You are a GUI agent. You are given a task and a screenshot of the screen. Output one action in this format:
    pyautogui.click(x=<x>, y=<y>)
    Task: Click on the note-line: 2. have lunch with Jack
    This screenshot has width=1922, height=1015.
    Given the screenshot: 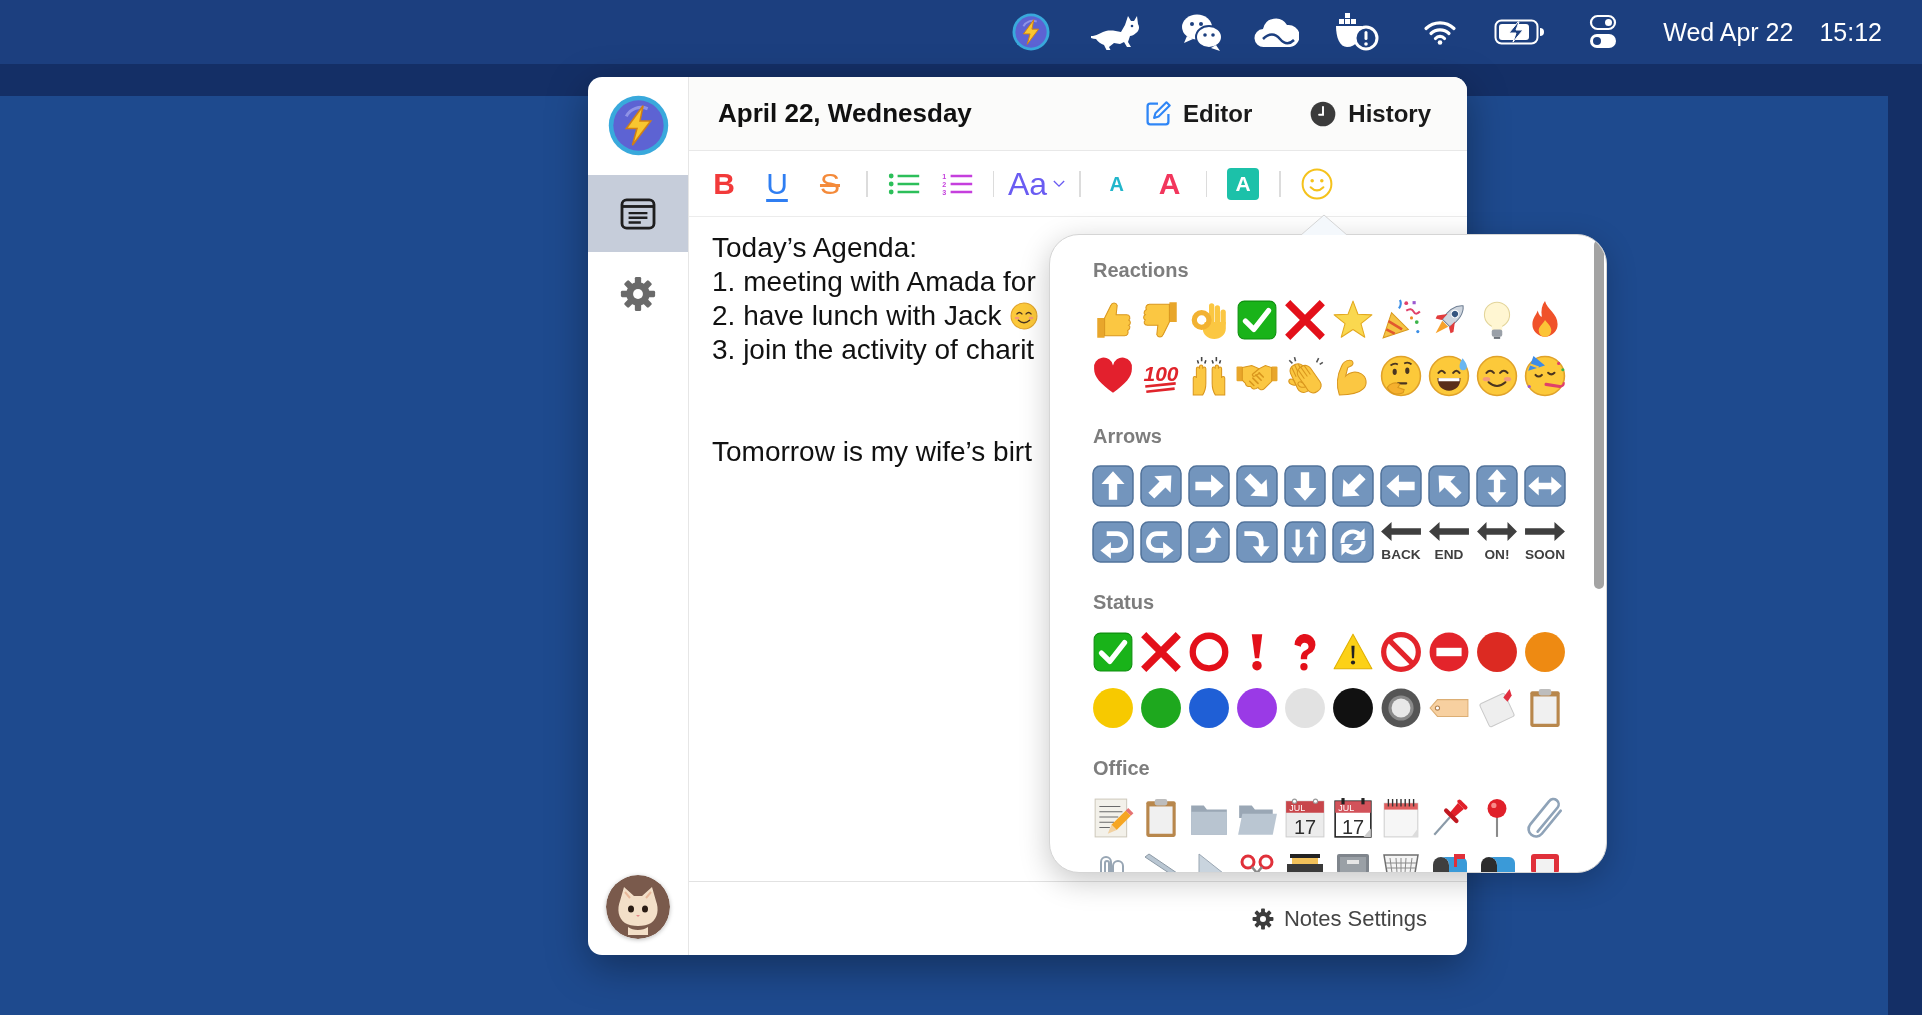 What is the action you would take?
    pyautogui.click(x=857, y=316)
    